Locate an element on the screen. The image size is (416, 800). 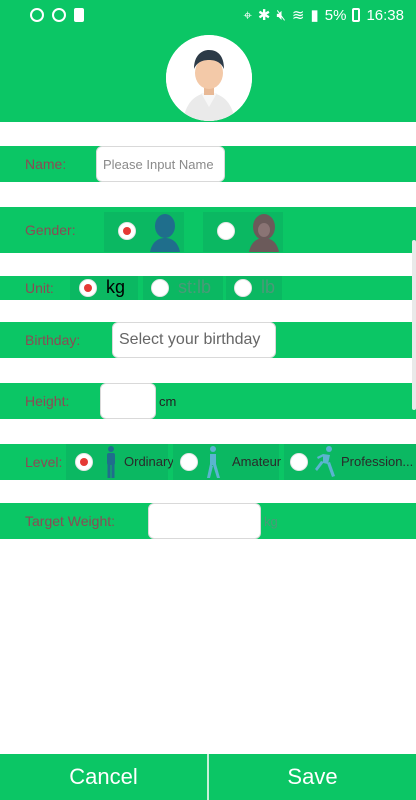
gender-female-option is located at coordinates (243, 232).